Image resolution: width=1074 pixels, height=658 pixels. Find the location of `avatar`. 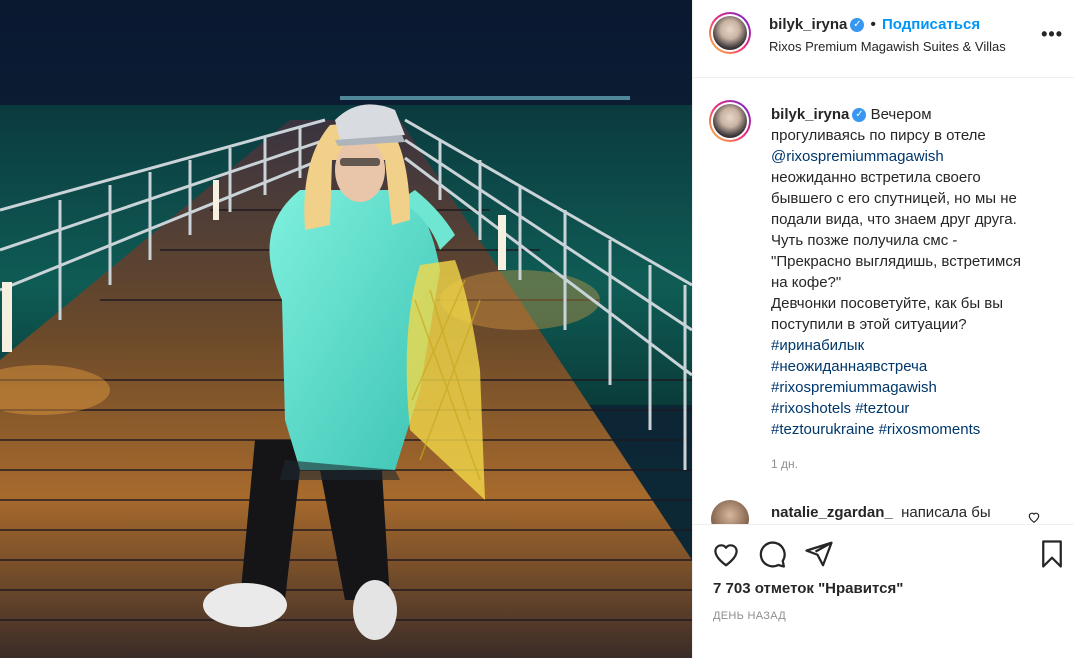

avatar is located at coordinates (730, 33).